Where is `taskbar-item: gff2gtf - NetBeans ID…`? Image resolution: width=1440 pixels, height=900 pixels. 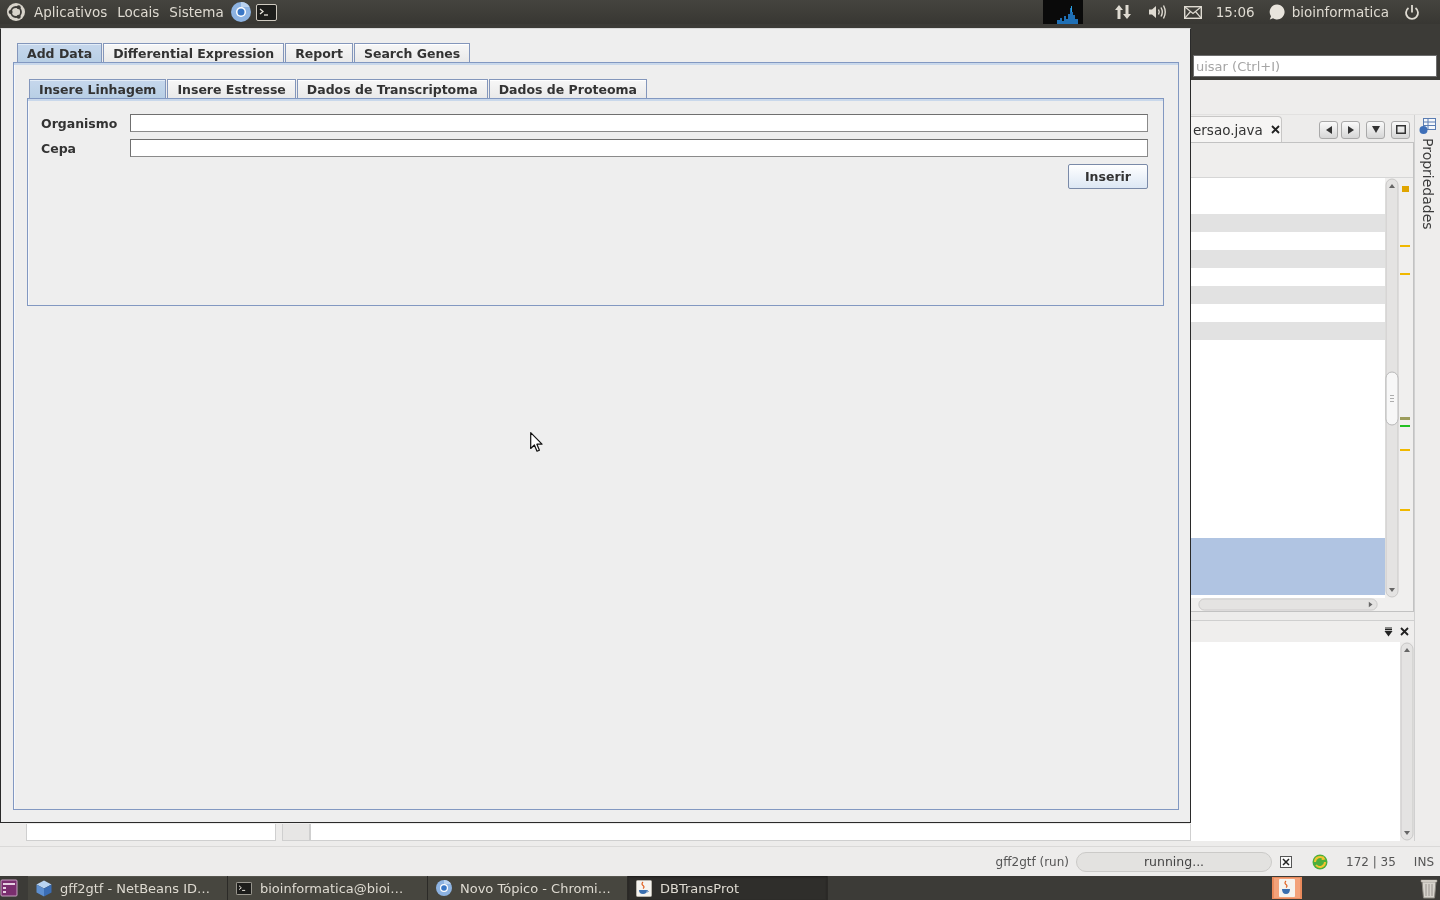
taskbar-item: gff2gtf - NetBeans ID… is located at coordinates (128, 888).